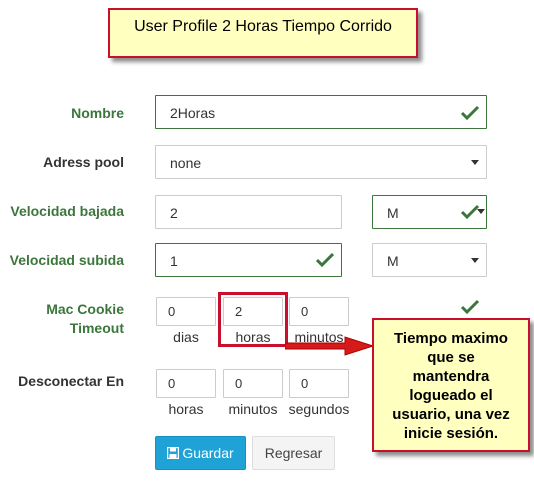  I want to click on mac-cookie-minutos-input: 0, so click(319, 311).